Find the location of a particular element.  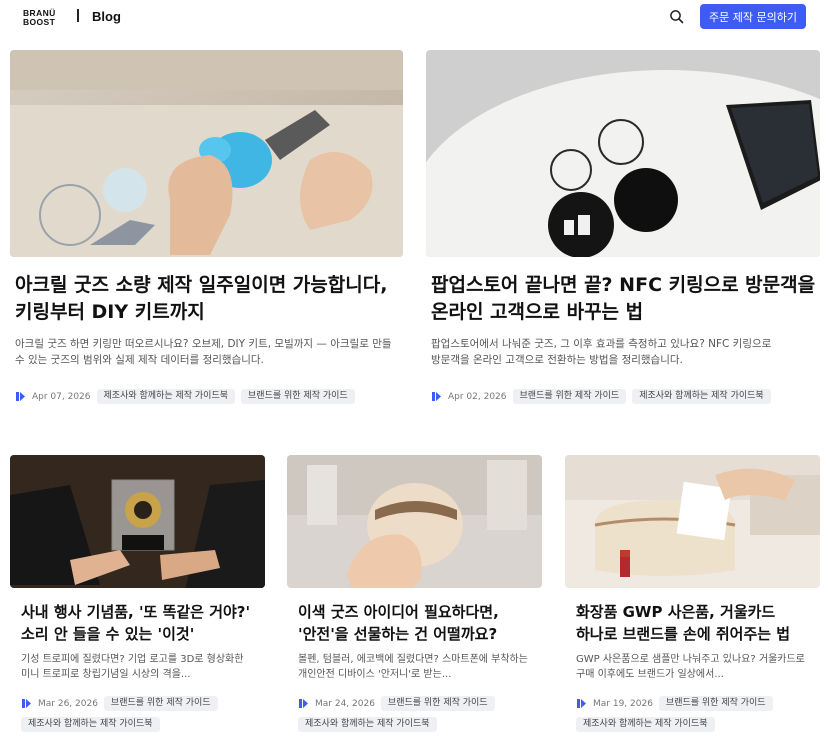

post-date: Mar 24, 2026 is located at coordinates (345, 703).